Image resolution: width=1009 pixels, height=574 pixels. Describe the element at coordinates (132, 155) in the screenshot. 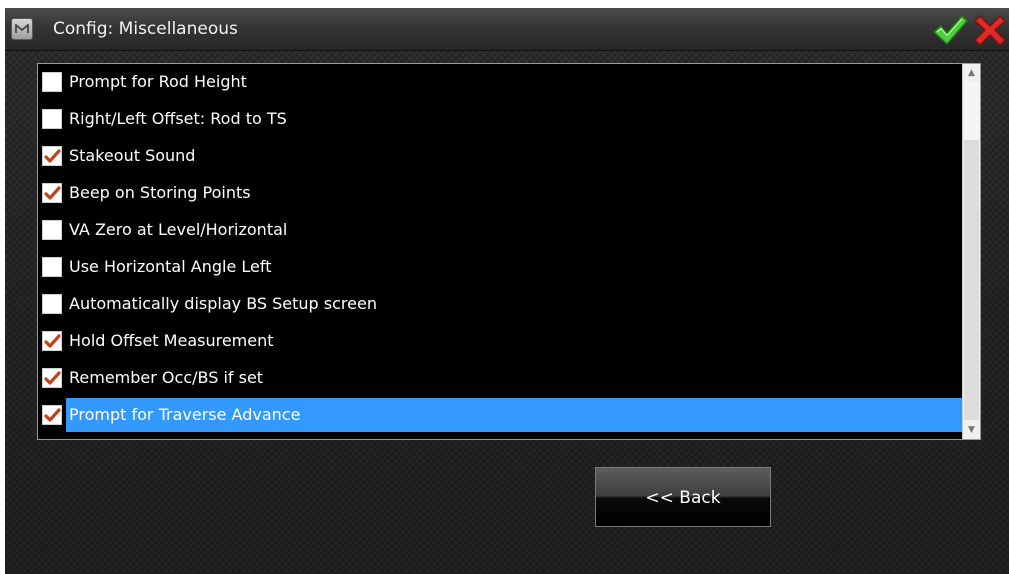

I see `option-label: Stakeout Sound` at that location.